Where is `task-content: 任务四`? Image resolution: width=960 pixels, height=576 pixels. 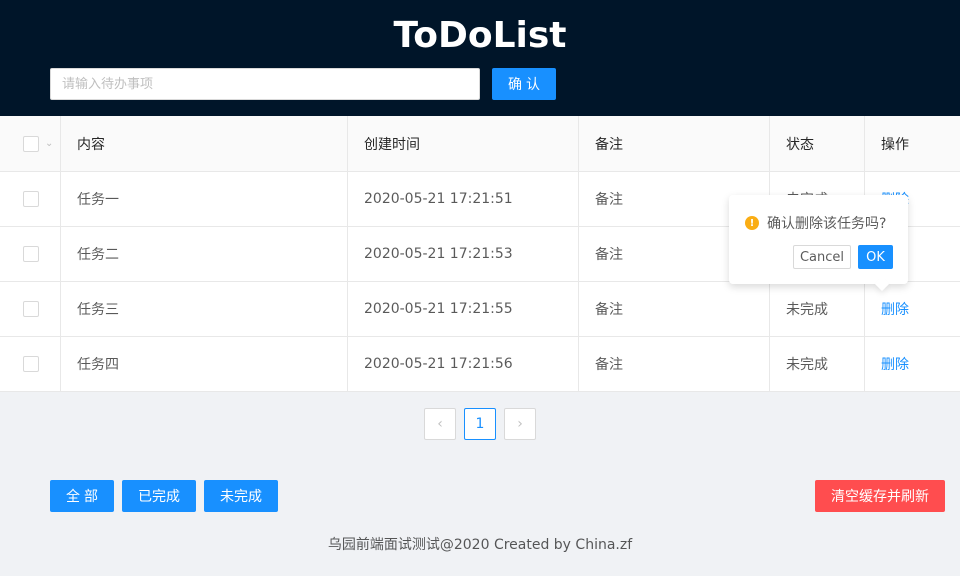 task-content: 任务四 is located at coordinates (204, 364).